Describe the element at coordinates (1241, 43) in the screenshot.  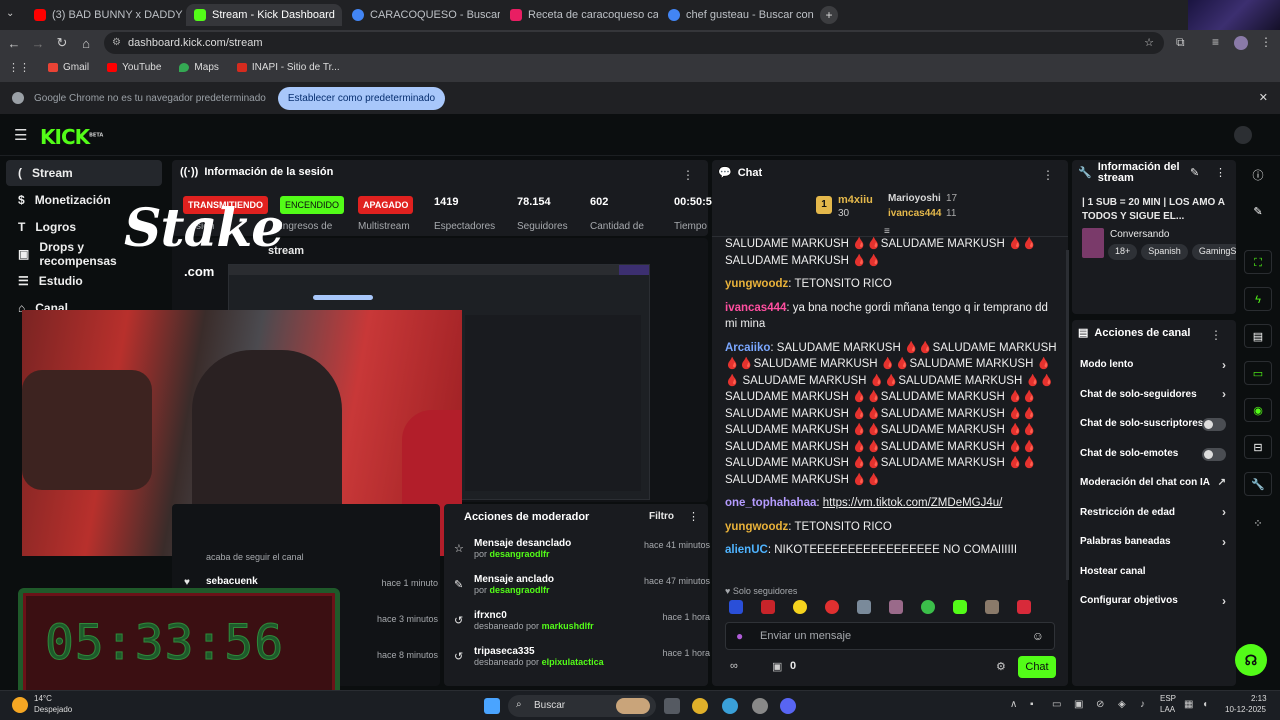
I see `avatar` at that location.